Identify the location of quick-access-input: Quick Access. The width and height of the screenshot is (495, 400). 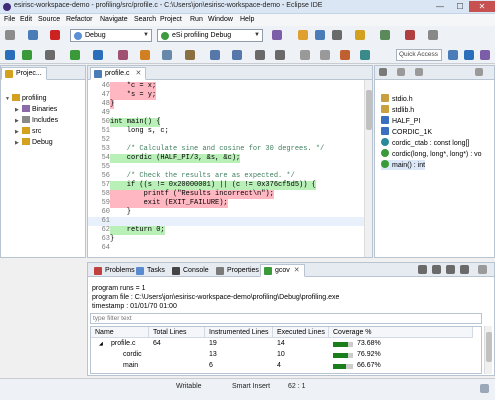
(419, 55).